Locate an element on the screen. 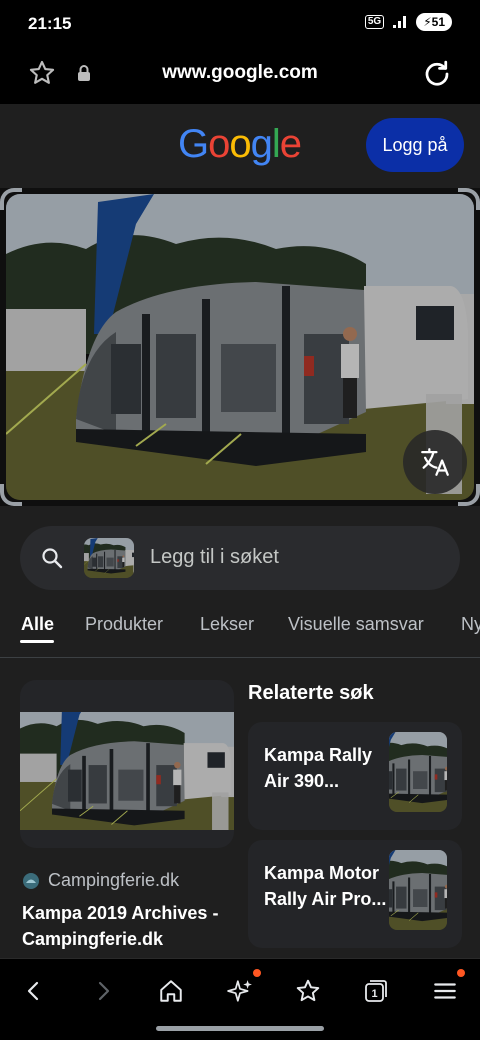 This screenshot has height=1040, width=480. result-thumbnail is located at coordinates (127, 764).